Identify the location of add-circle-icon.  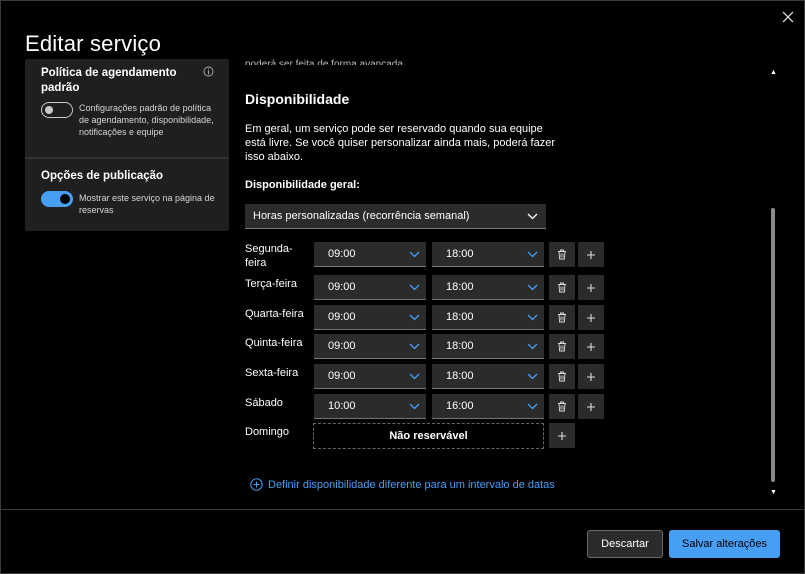
(256, 484).